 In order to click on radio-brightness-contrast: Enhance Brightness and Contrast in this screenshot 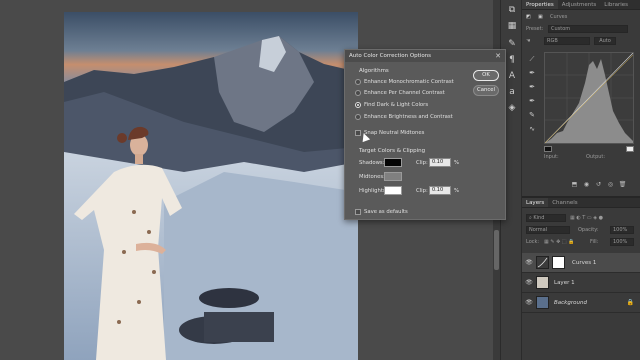, I will do `click(404, 116)`.